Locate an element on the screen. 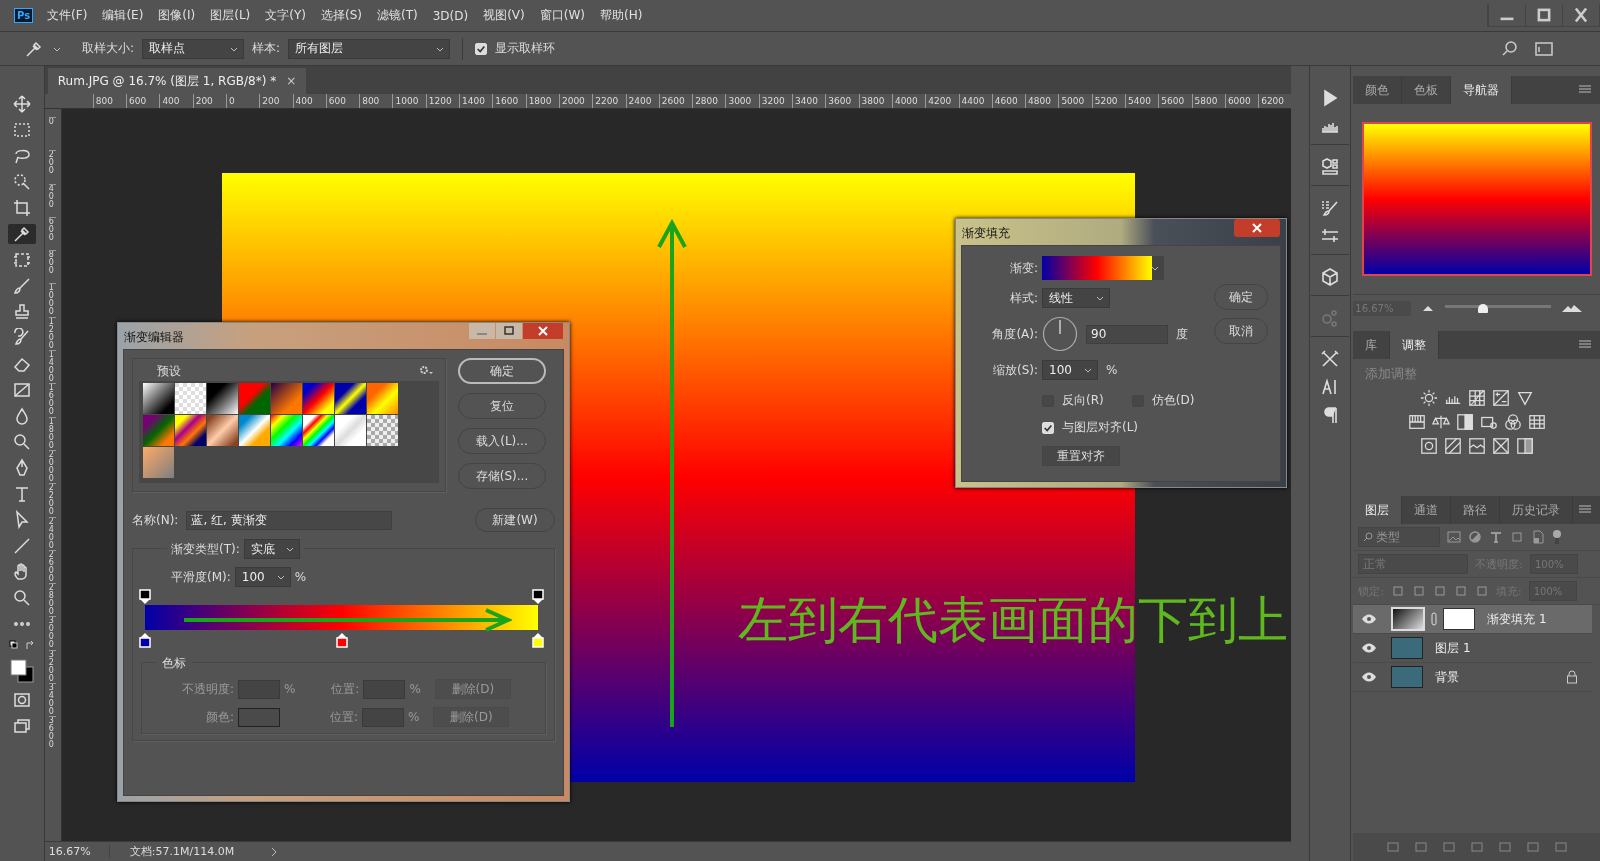 This screenshot has height=861, width=1600. exposure-icon is located at coordinates (1500, 398).